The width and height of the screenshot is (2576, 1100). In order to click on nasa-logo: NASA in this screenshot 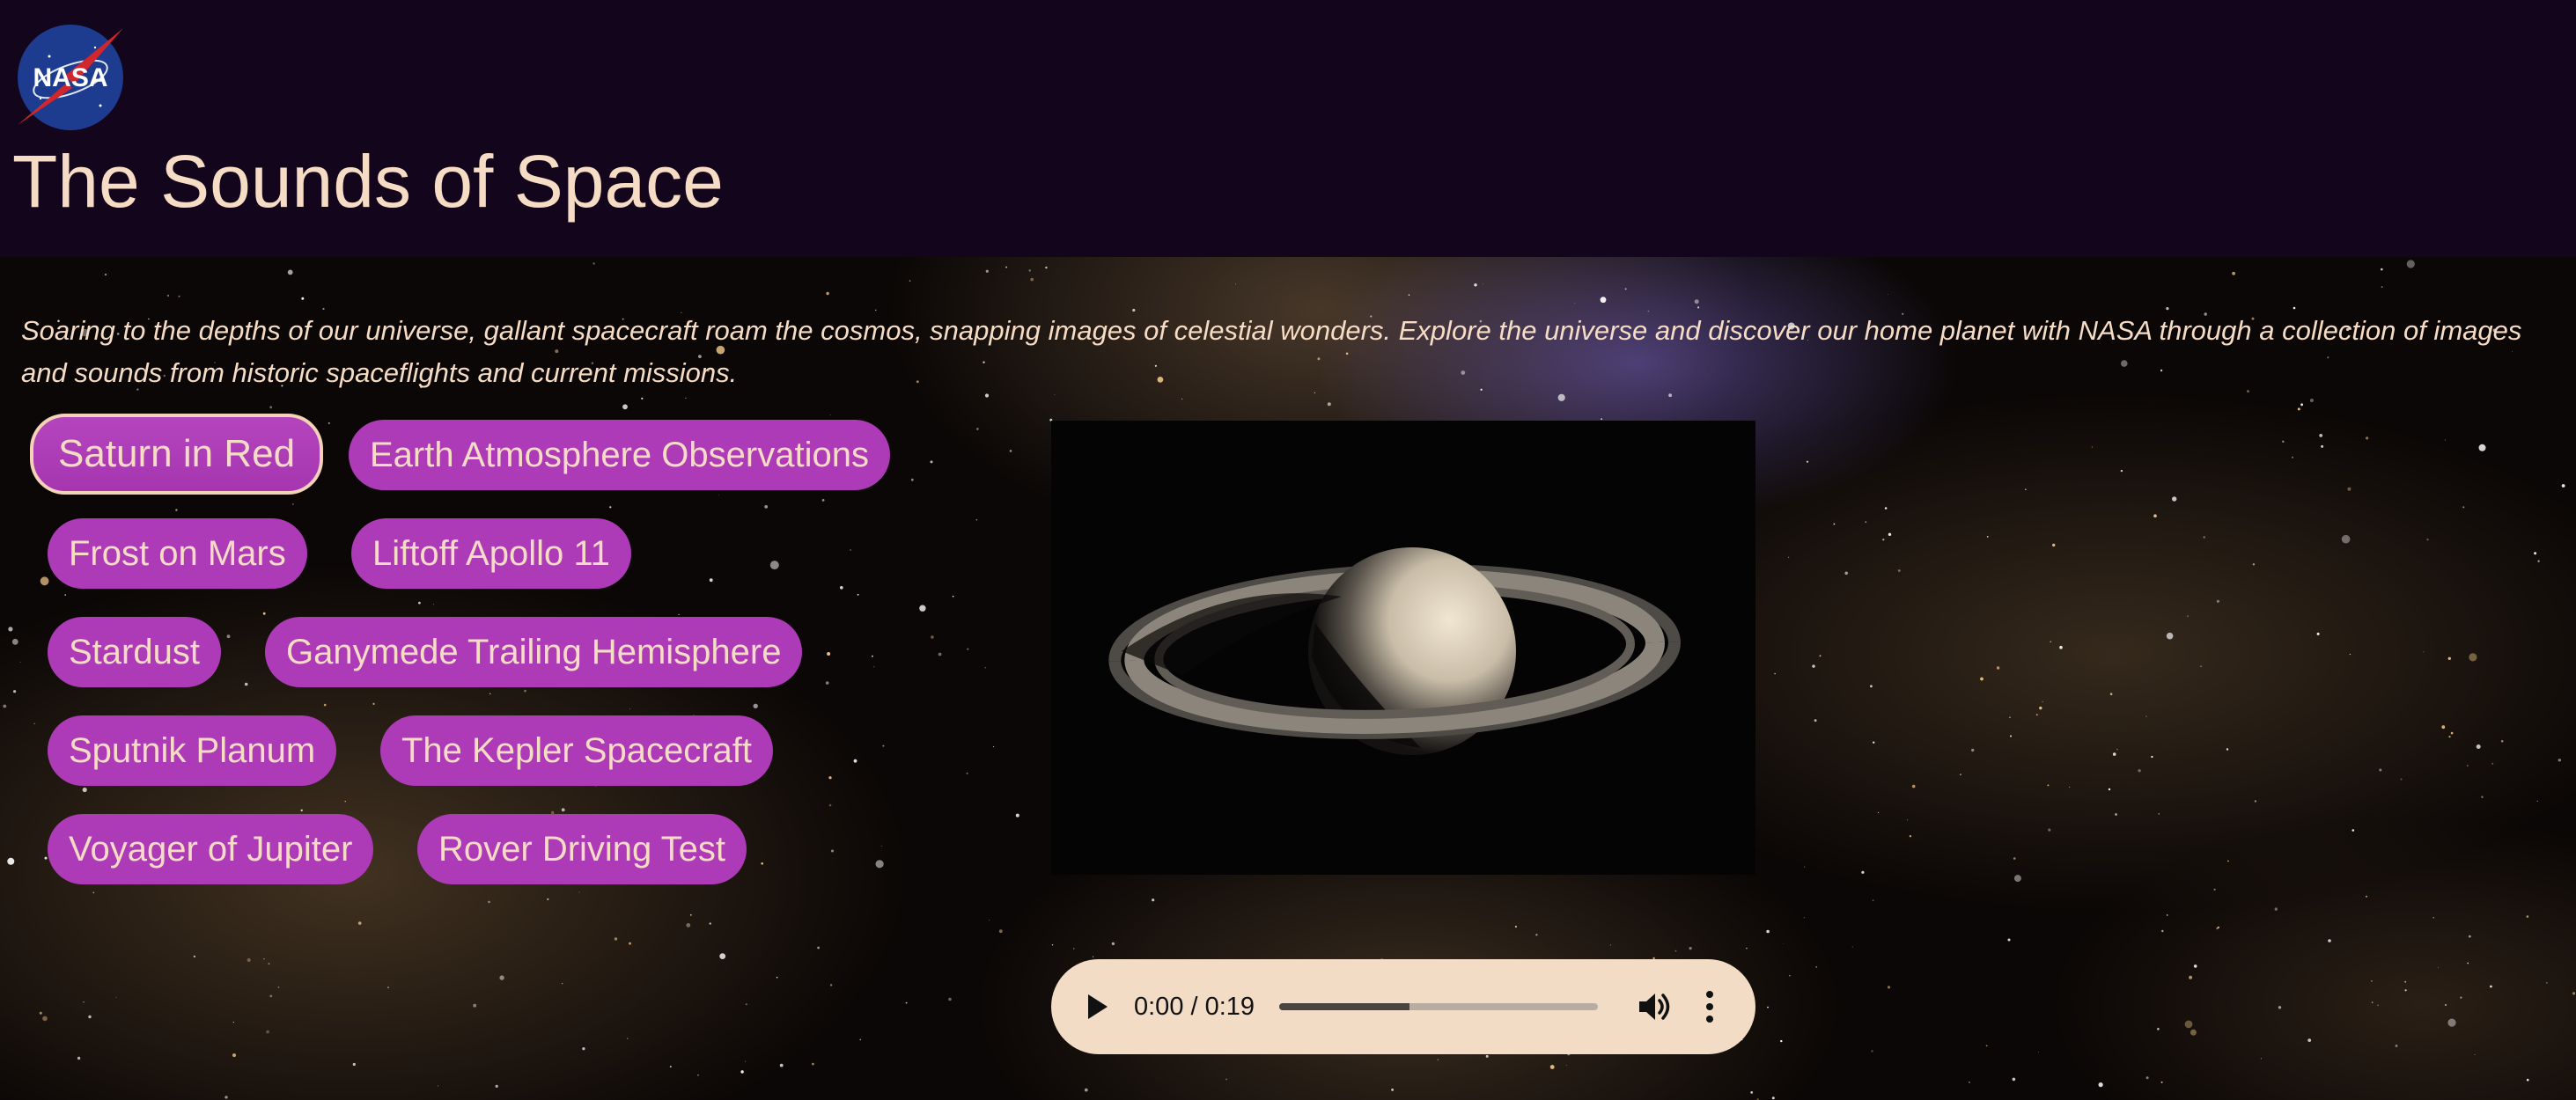, I will do `click(71, 78)`.